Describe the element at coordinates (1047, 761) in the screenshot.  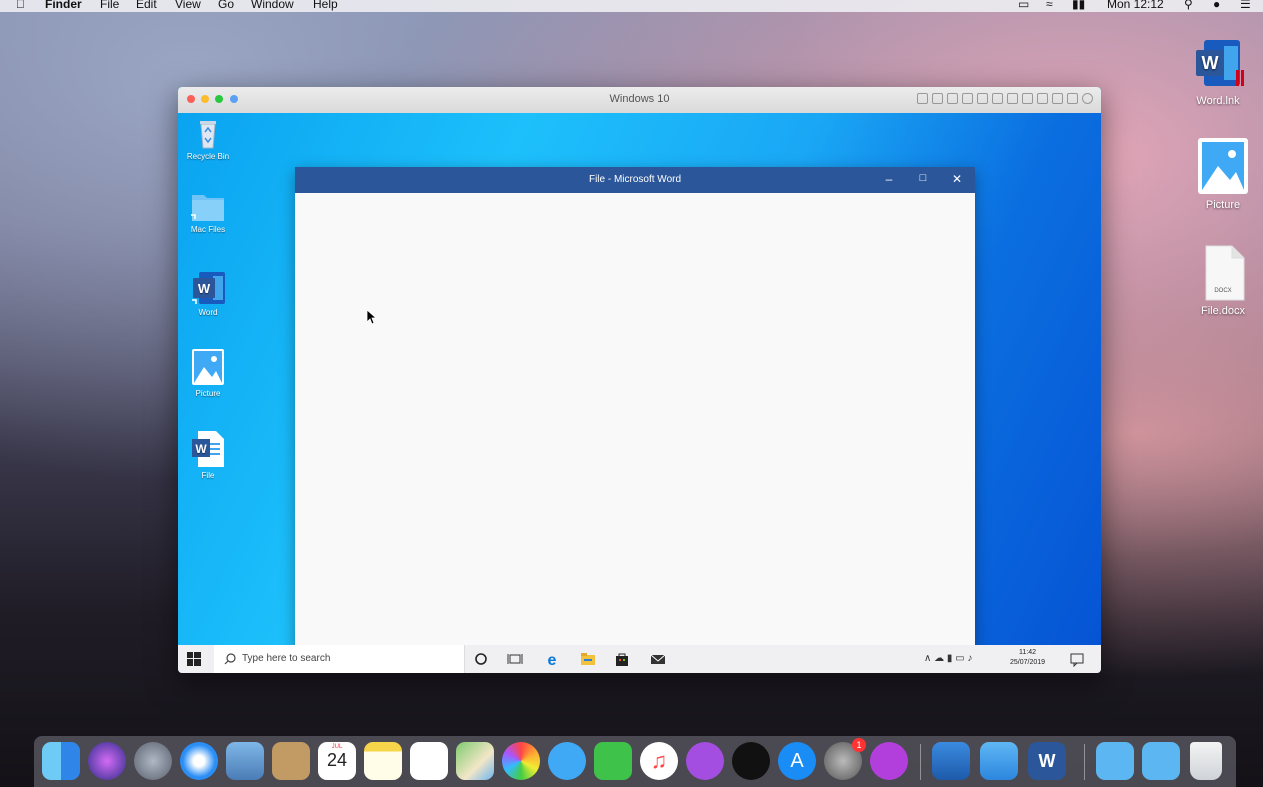
I see `dock-word-icon: W` at that location.